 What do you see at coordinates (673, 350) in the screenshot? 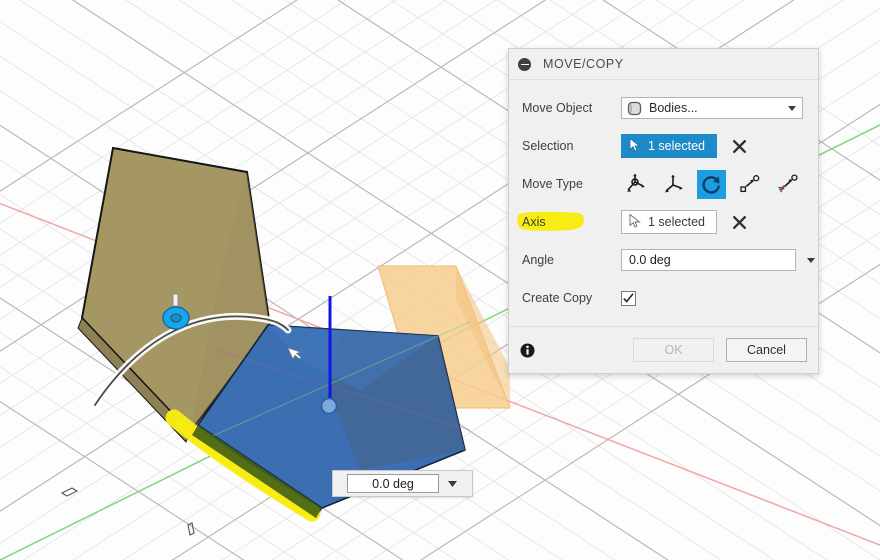
I see `ok-button: OK` at bounding box center [673, 350].